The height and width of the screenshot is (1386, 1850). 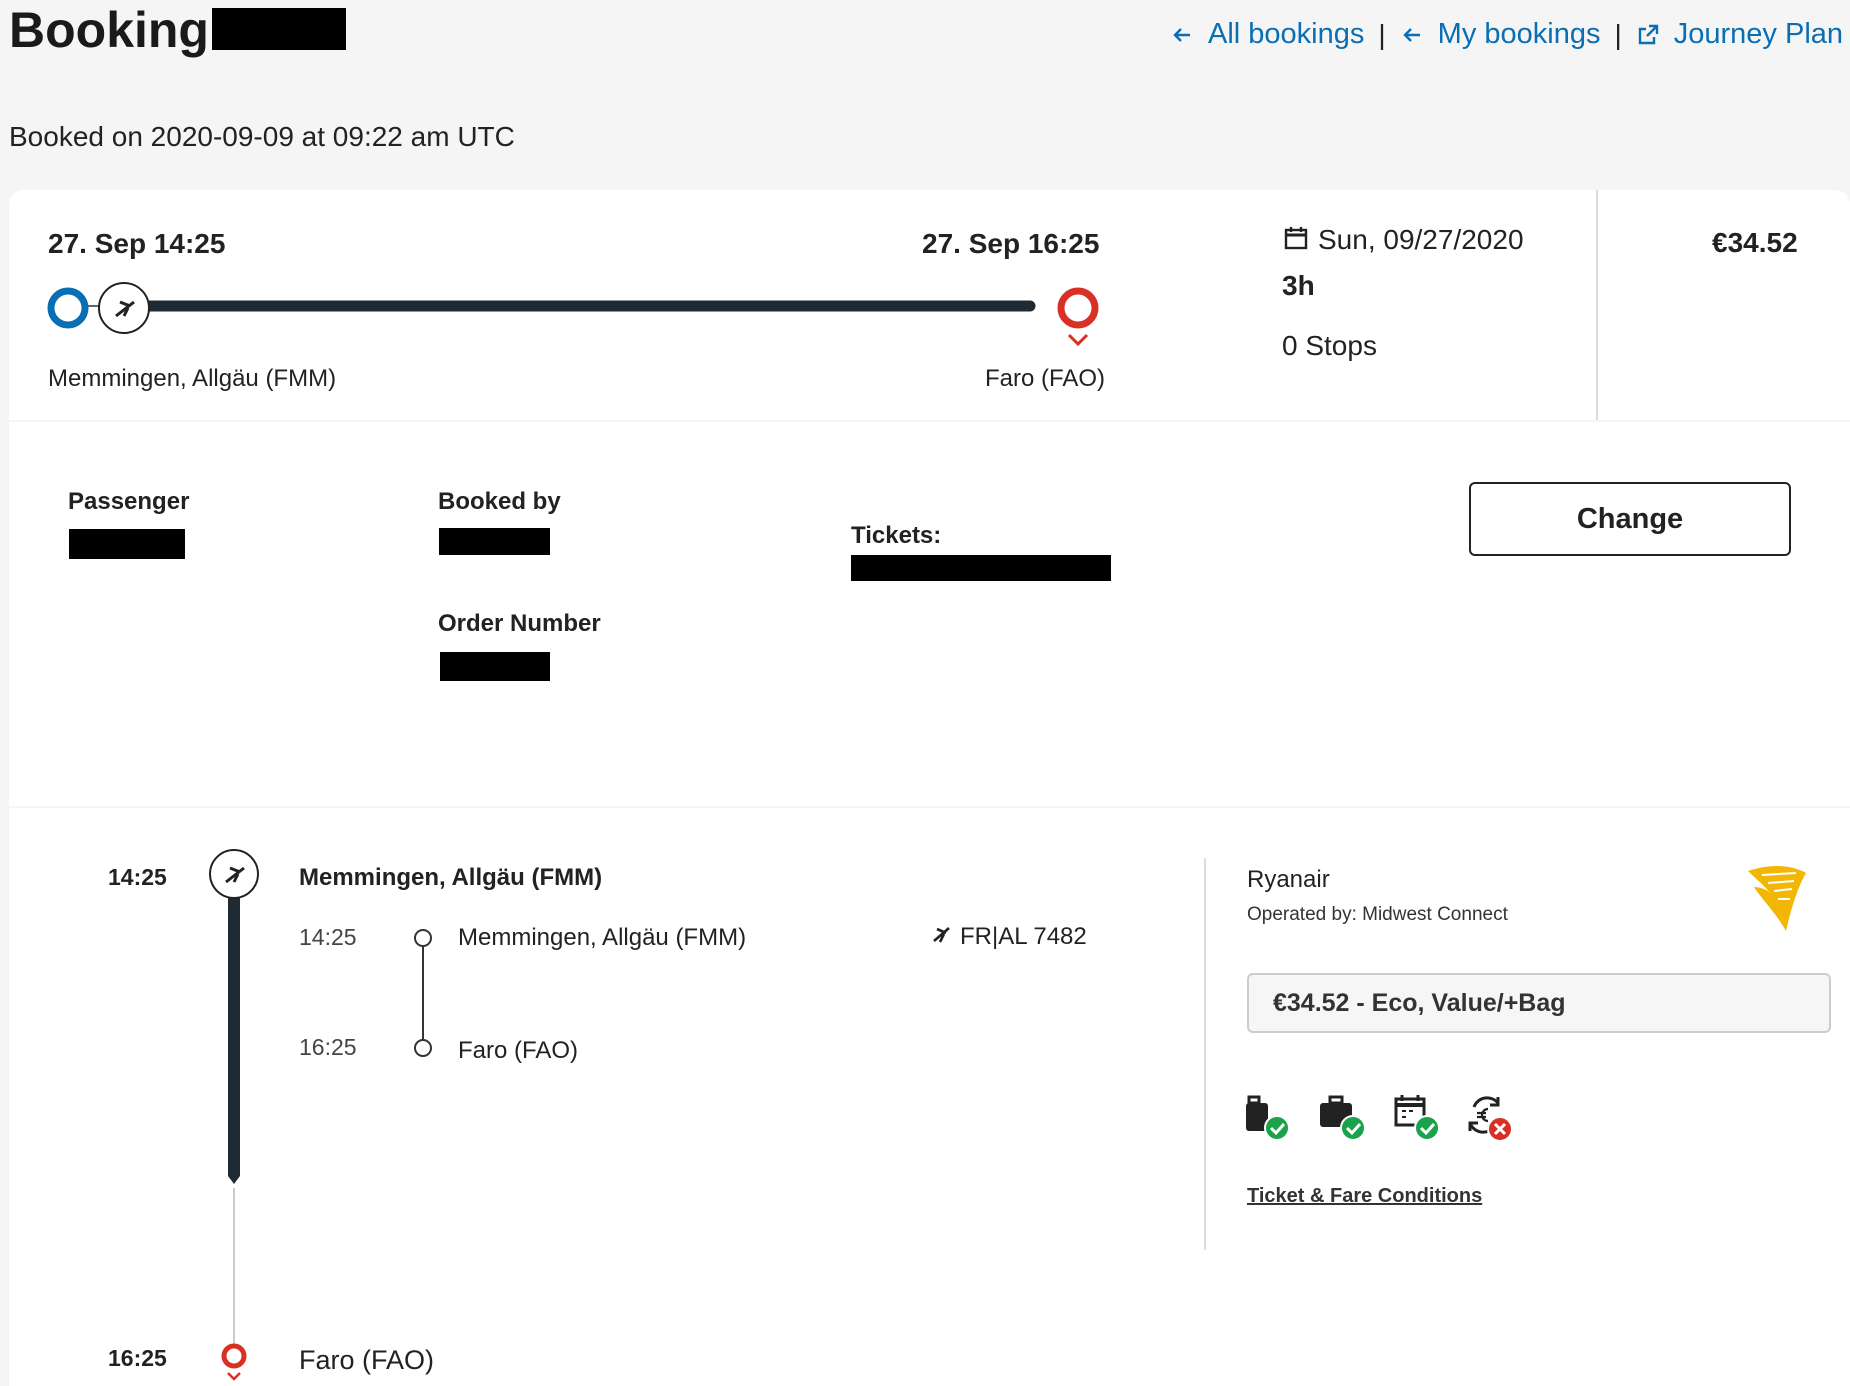 What do you see at coordinates (1519, 34) in the screenshot?
I see `my-bookings-label: My bookings` at bounding box center [1519, 34].